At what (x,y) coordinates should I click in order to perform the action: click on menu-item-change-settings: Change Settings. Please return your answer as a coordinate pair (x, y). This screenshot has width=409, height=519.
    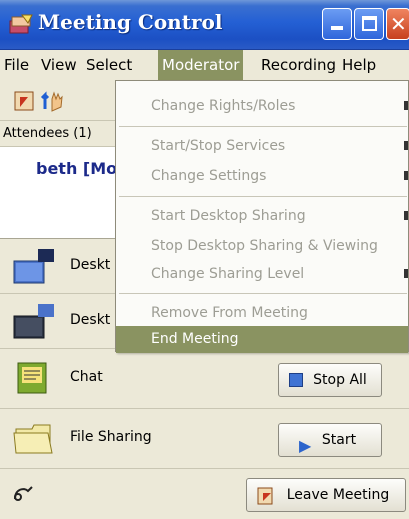
    Looking at the image, I should click on (262, 176).